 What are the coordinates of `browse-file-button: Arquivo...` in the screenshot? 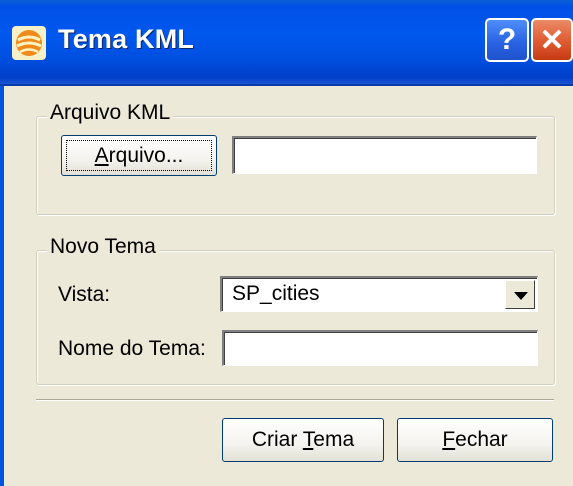 It's located at (139, 155).